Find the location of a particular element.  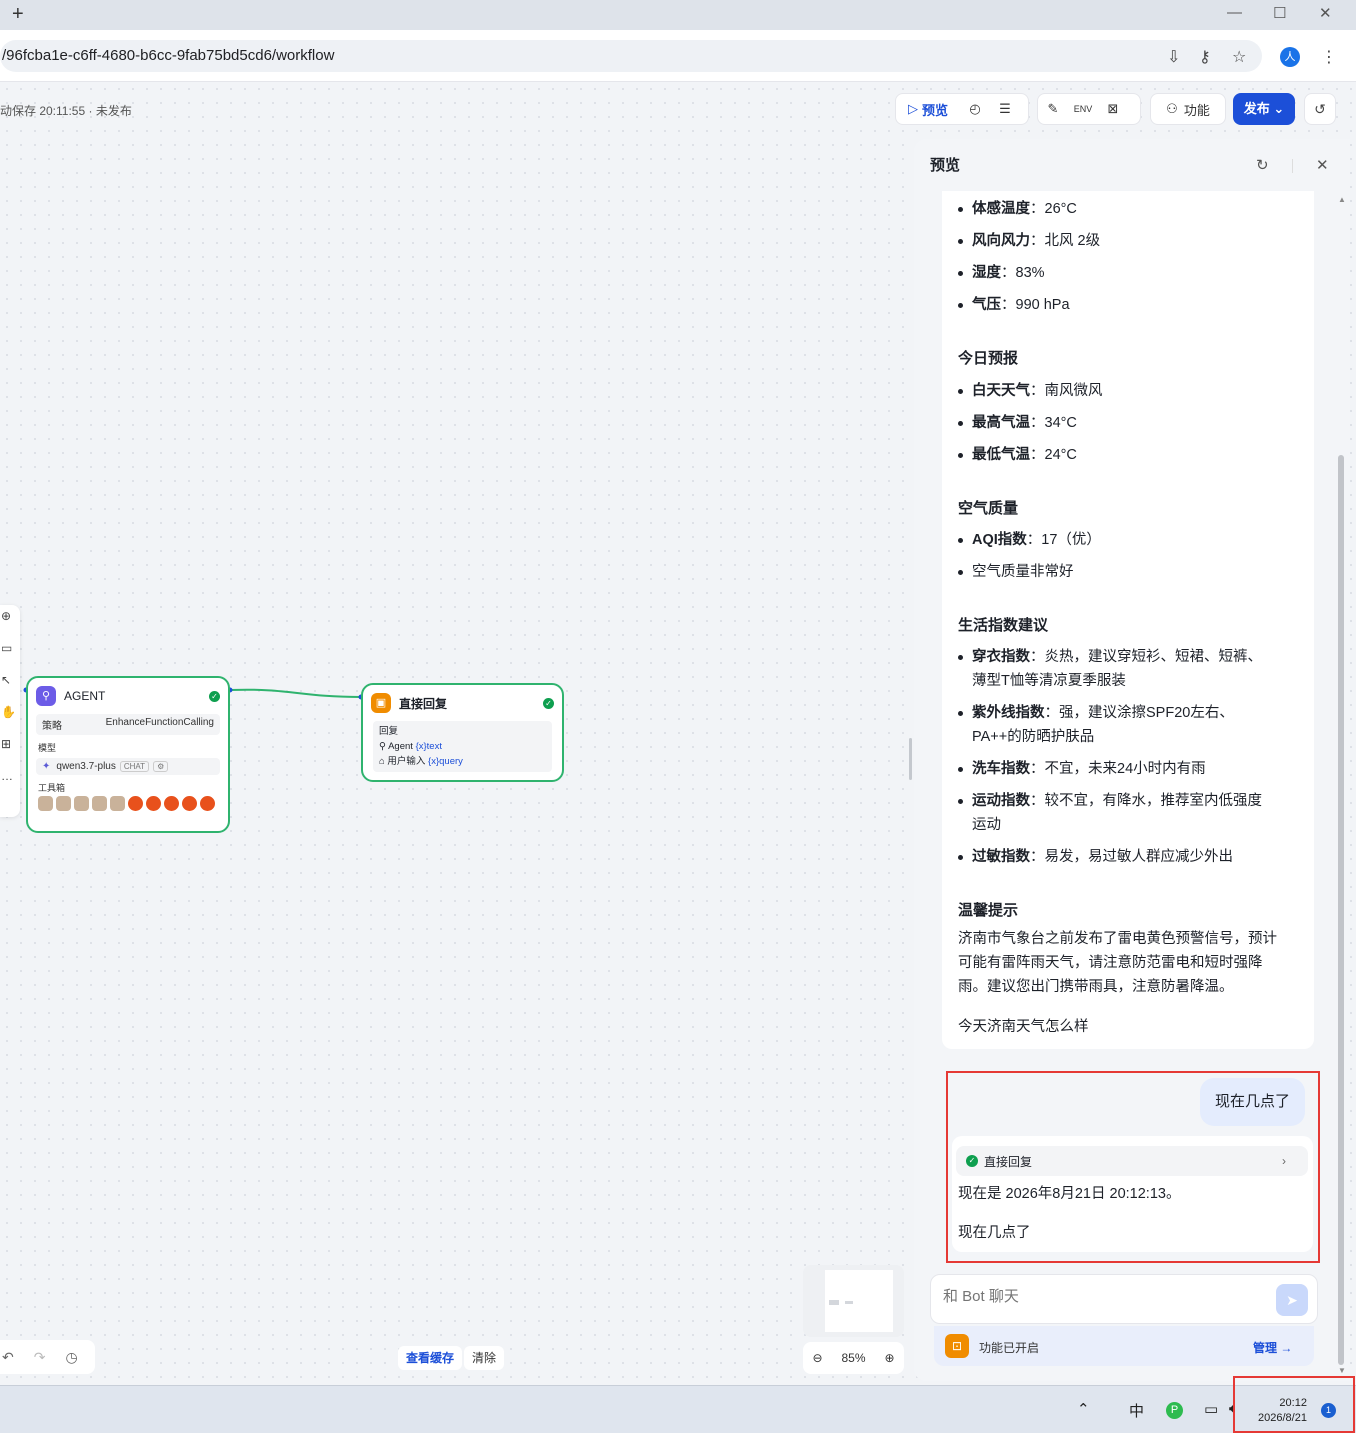

app-tray-icon: P is located at coordinates (1174, 1410).